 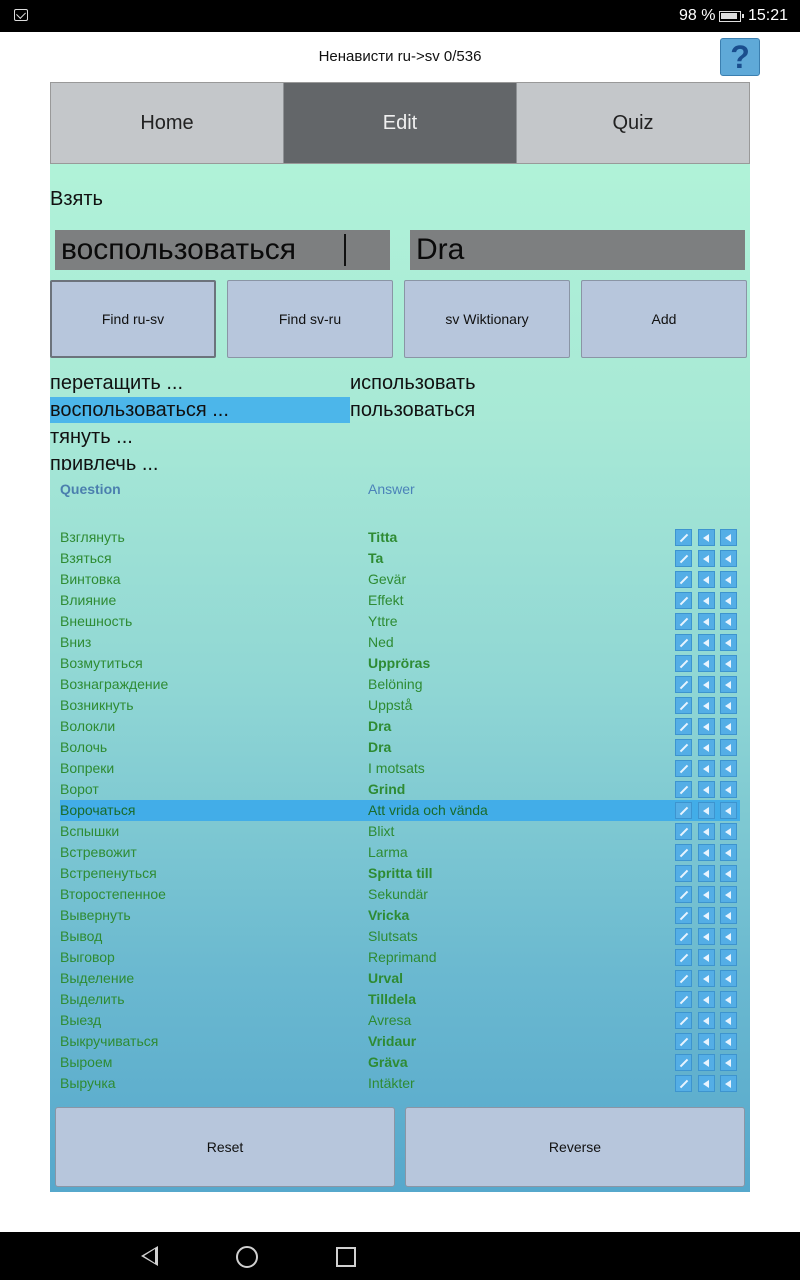 What do you see at coordinates (133, 319) in the screenshot?
I see `find-ru-sv-button: Find ru-sv` at bounding box center [133, 319].